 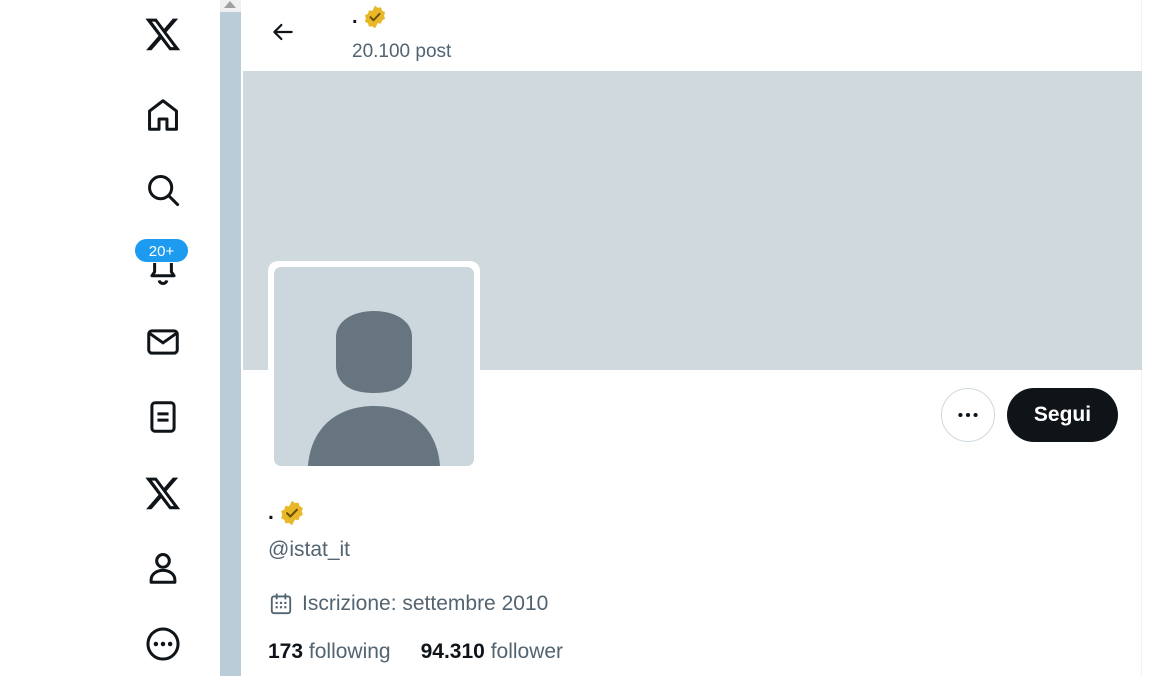 I want to click on profile-display-name: ., so click(x=271, y=512).